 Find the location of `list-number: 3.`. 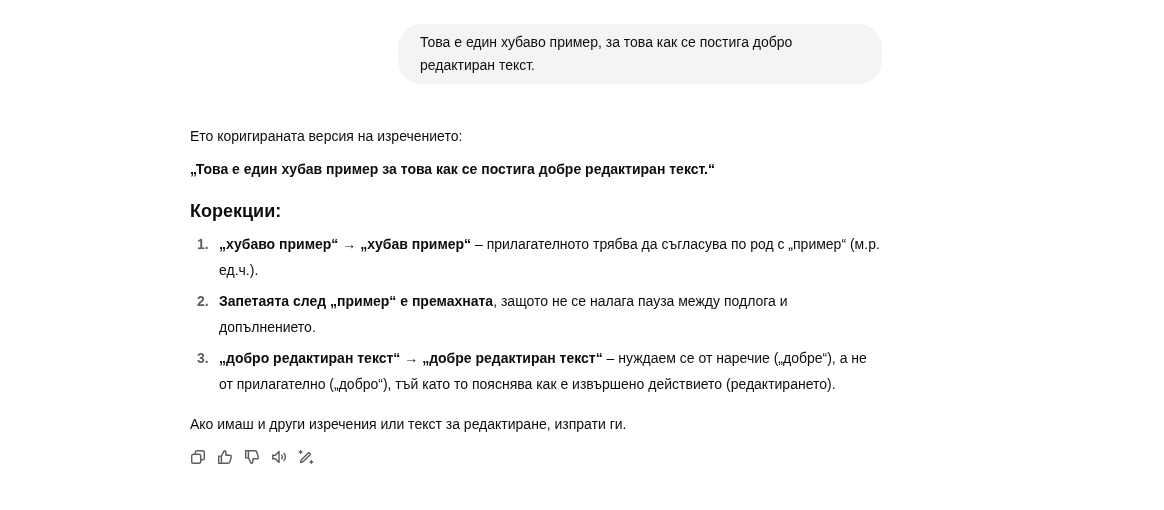

list-number: 3. is located at coordinates (203, 358).